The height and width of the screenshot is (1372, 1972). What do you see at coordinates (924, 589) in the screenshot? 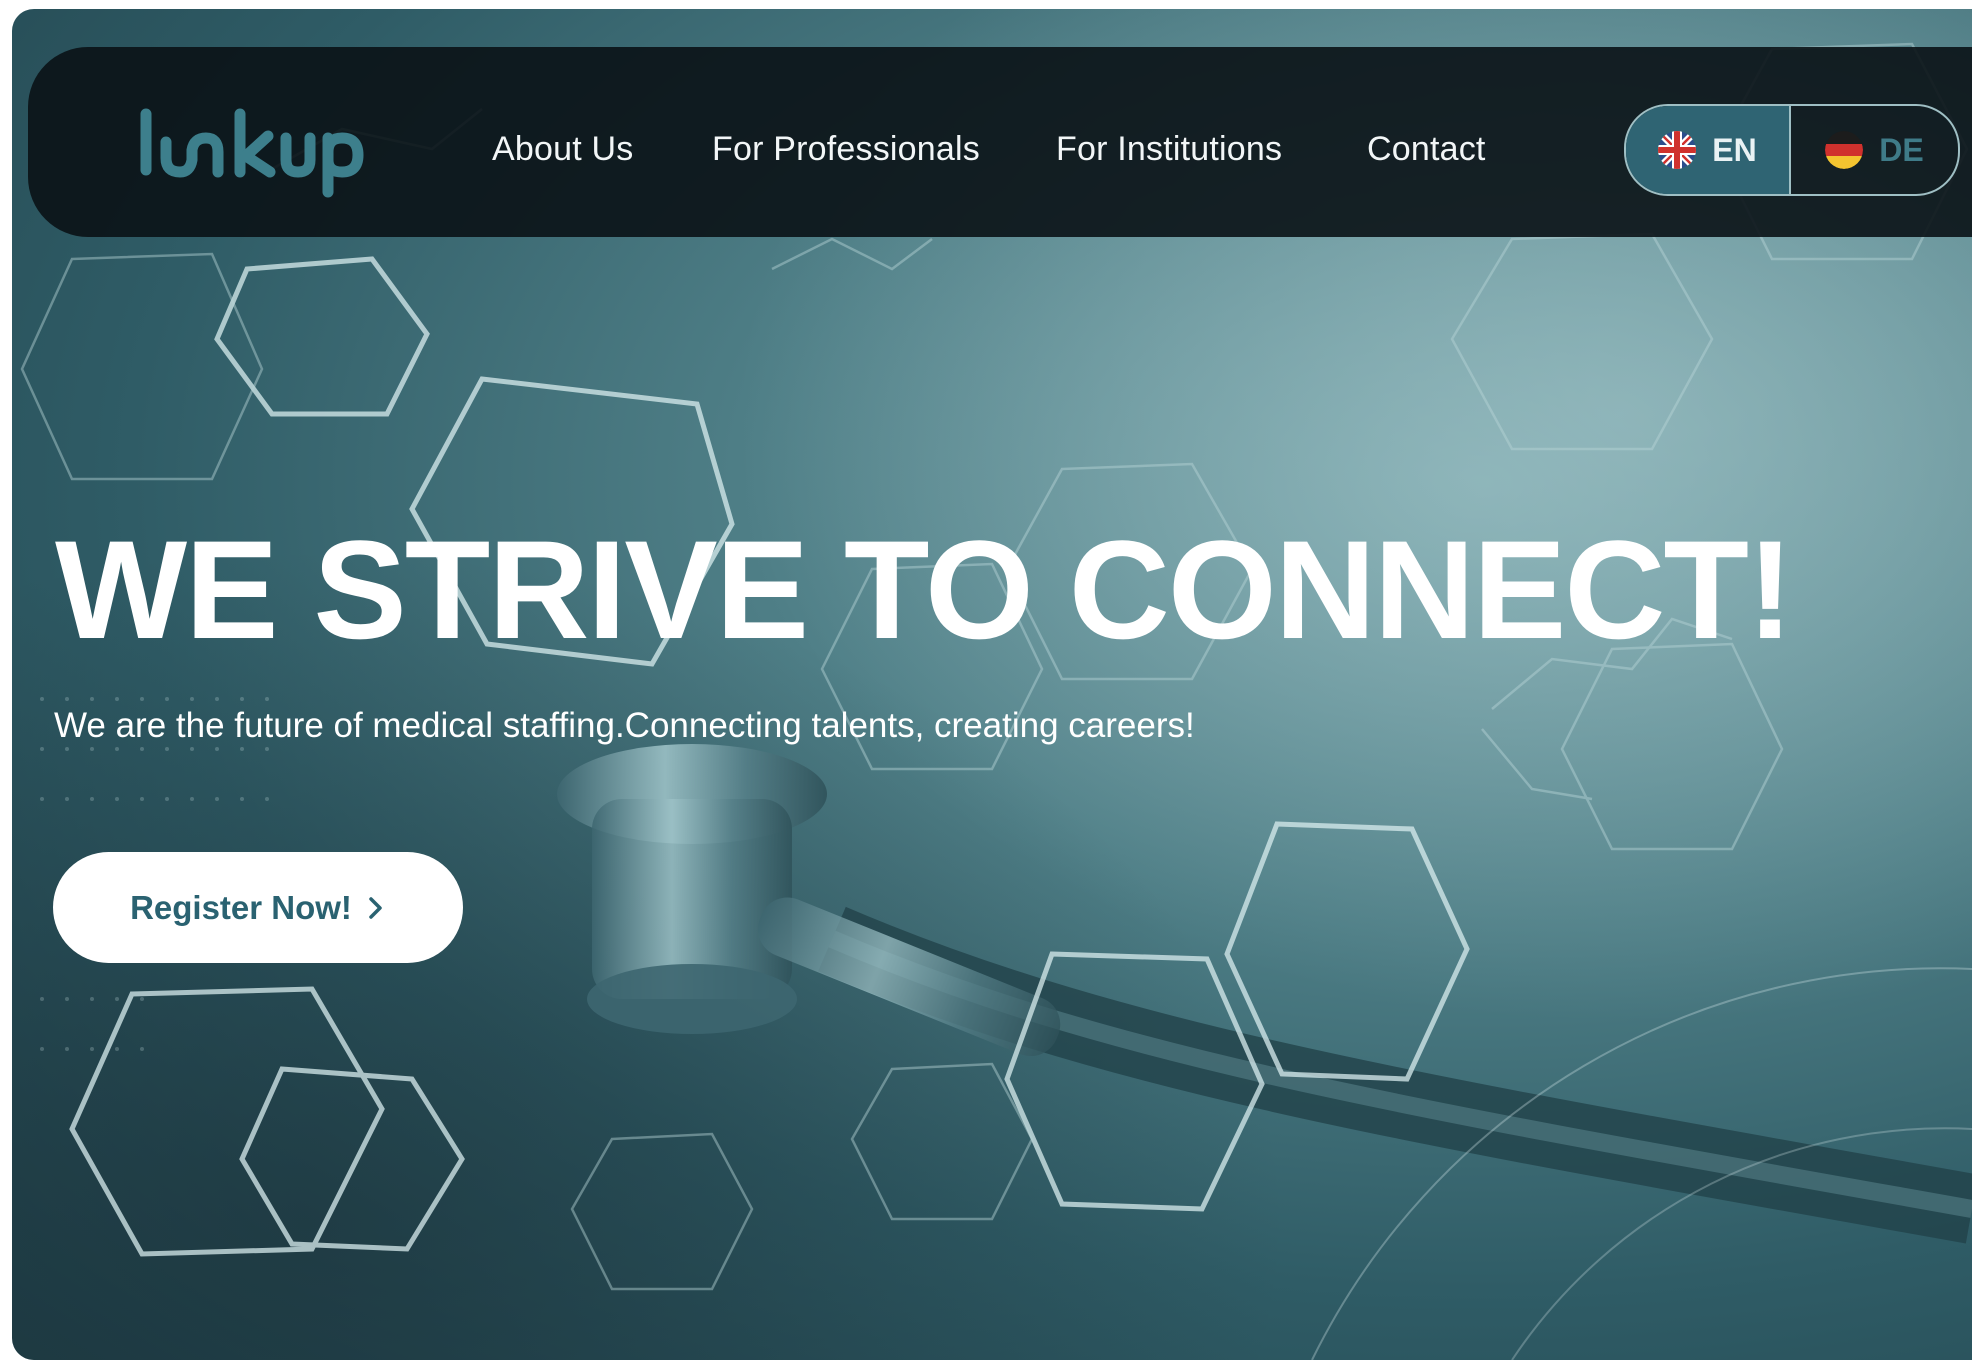
I see `hero-title: WE STRIVE TO CONNECT!` at bounding box center [924, 589].